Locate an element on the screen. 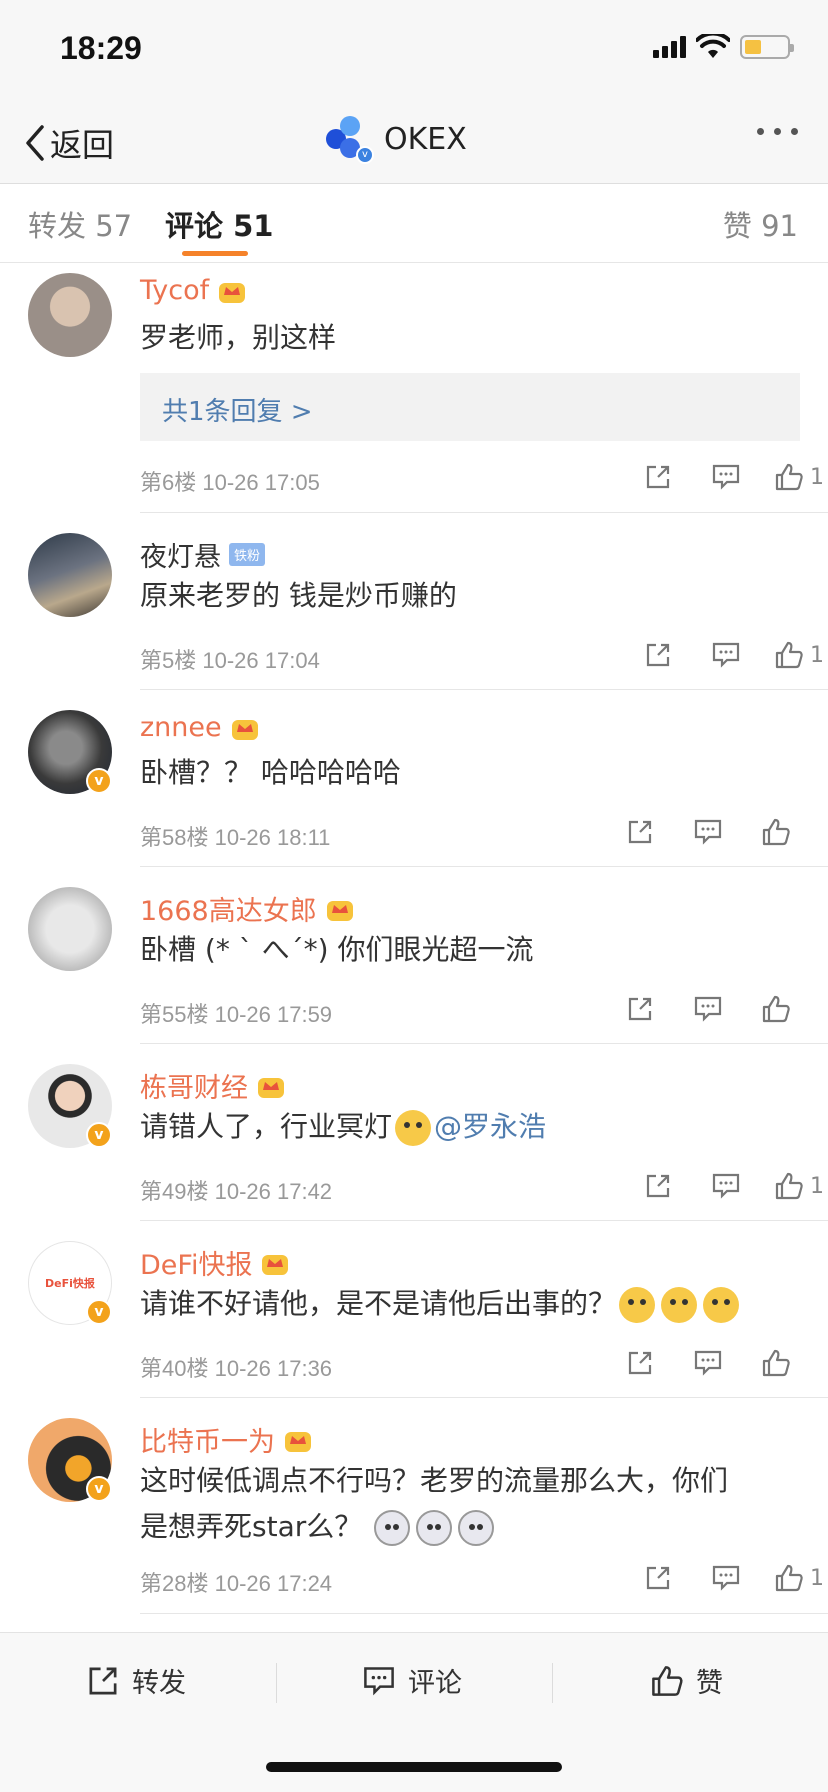 This screenshot has height=1792, width=828. username: DeFi快报 is located at coordinates (196, 1262).